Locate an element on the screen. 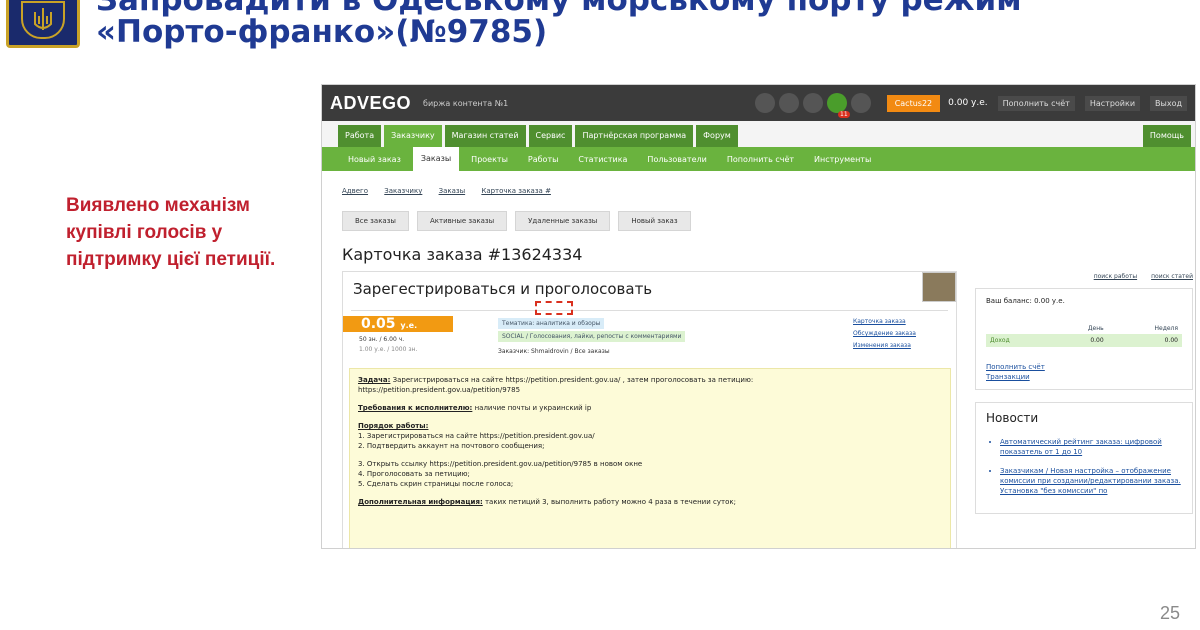 The image size is (1200, 630). deposit-link: Пополнить счёт is located at coordinates (1036, 103).